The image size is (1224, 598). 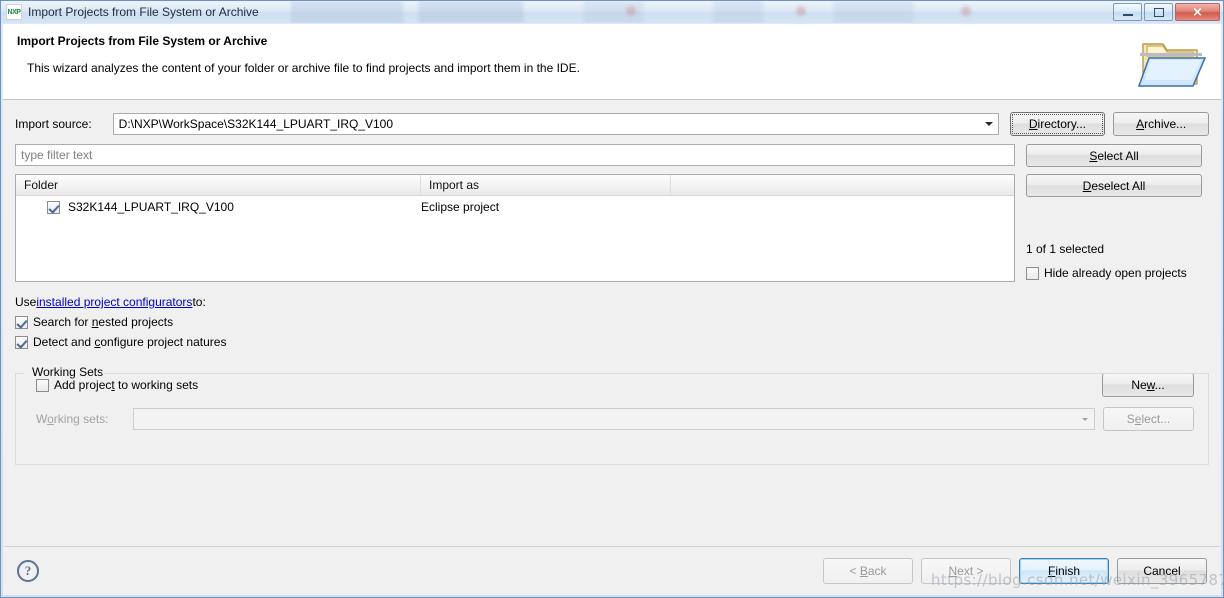 I want to click on back-button-mnemonic: B, so click(x=863, y=571).